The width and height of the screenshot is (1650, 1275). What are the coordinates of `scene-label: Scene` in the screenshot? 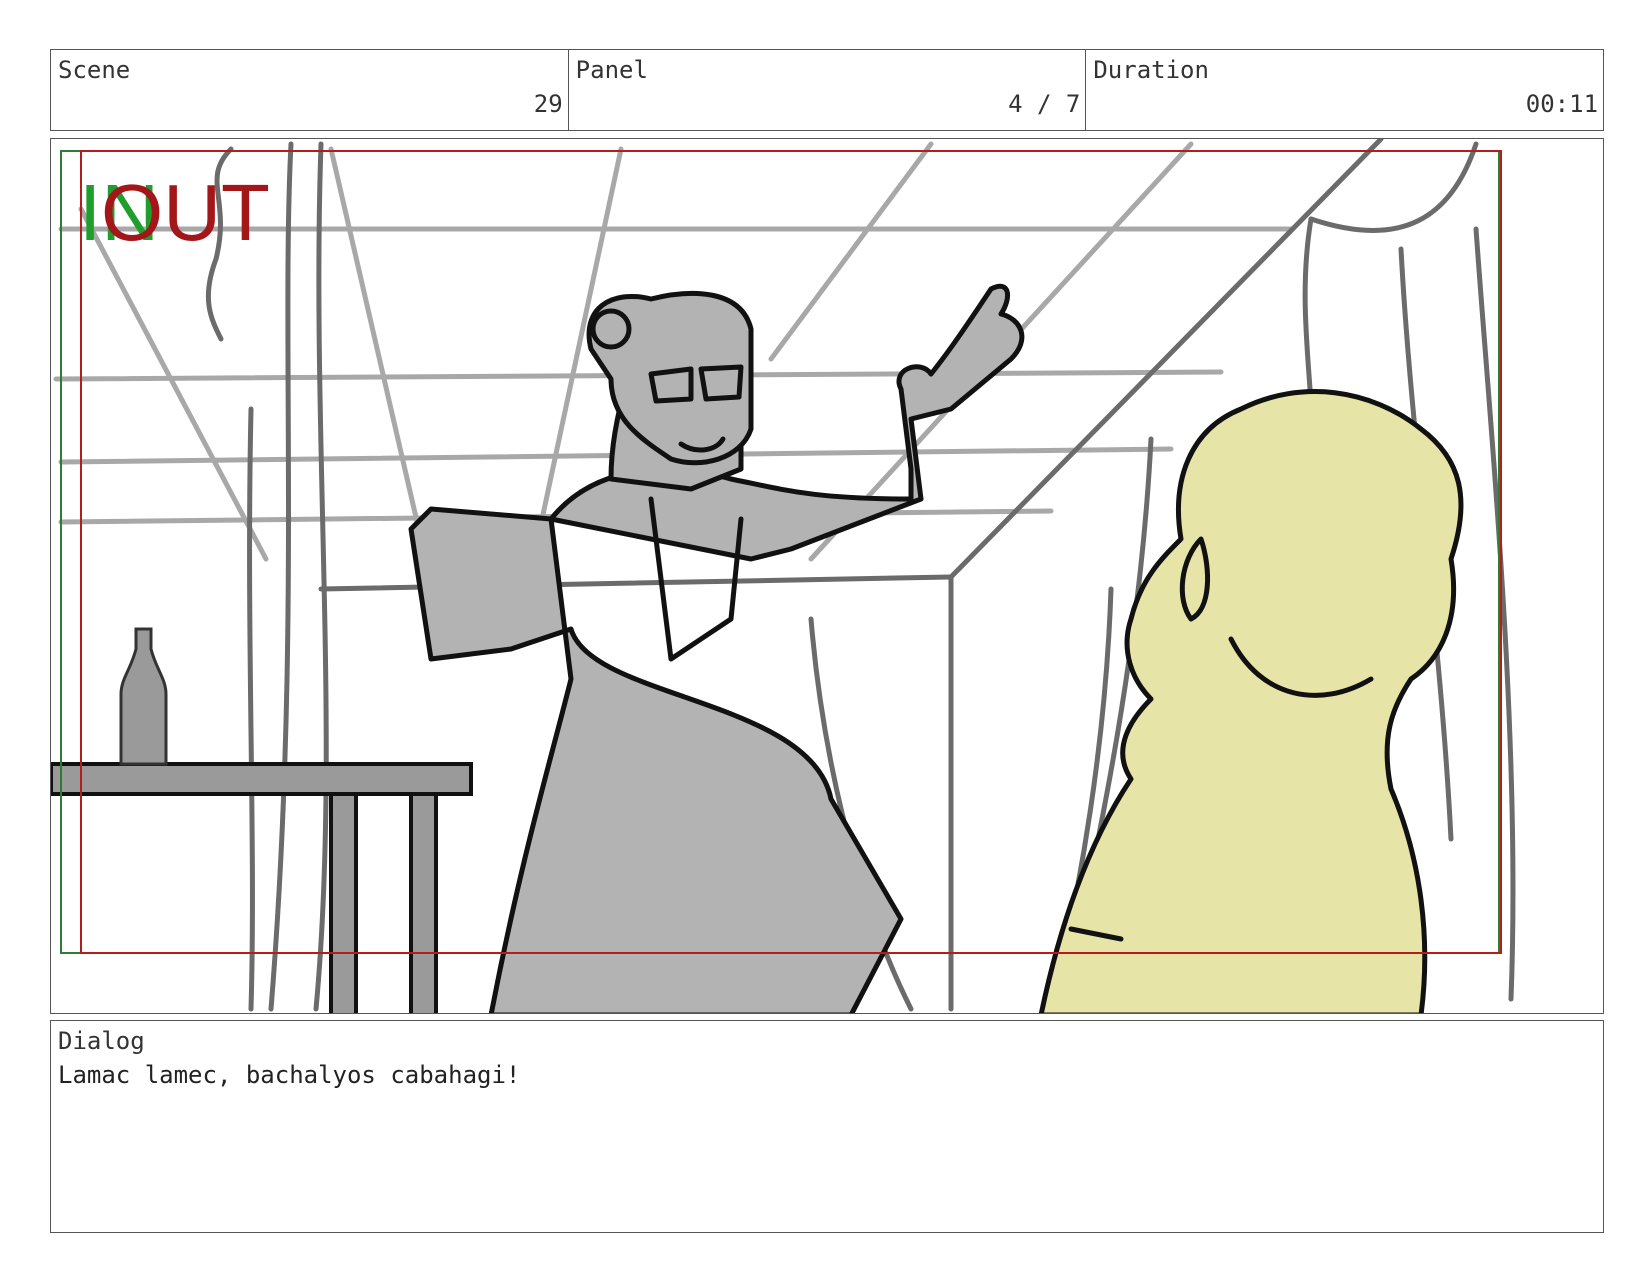 It's located at (94, 70).